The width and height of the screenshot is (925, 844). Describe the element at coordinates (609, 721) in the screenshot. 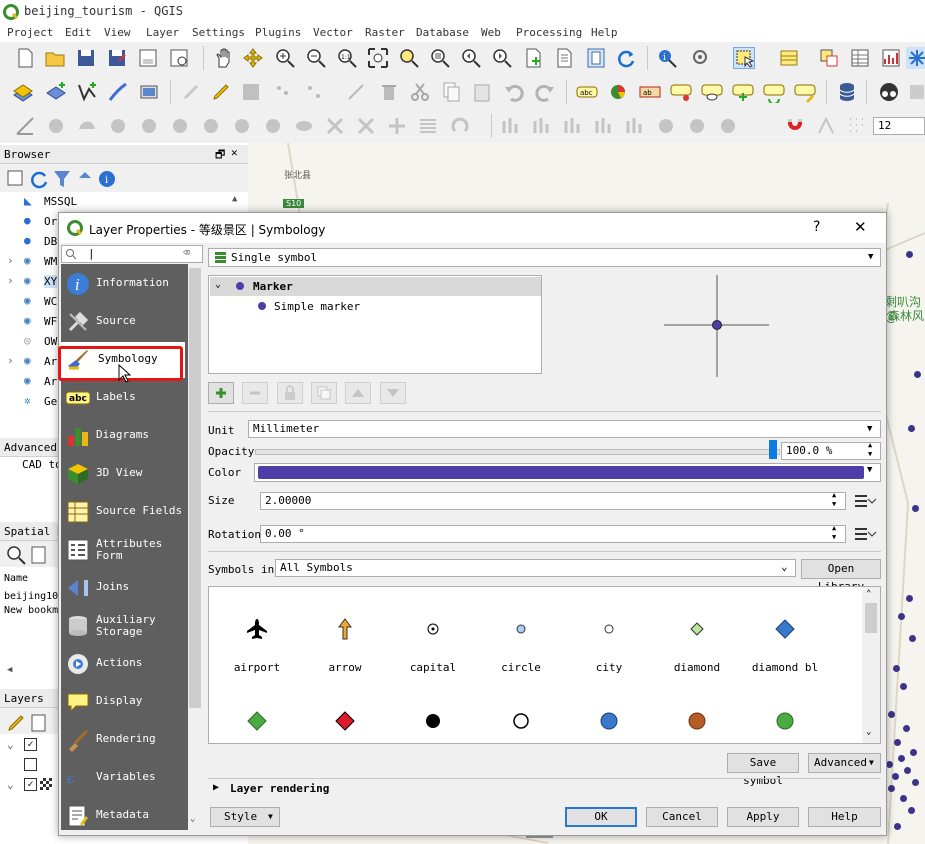

I see `blue-dot-icon` at that location.